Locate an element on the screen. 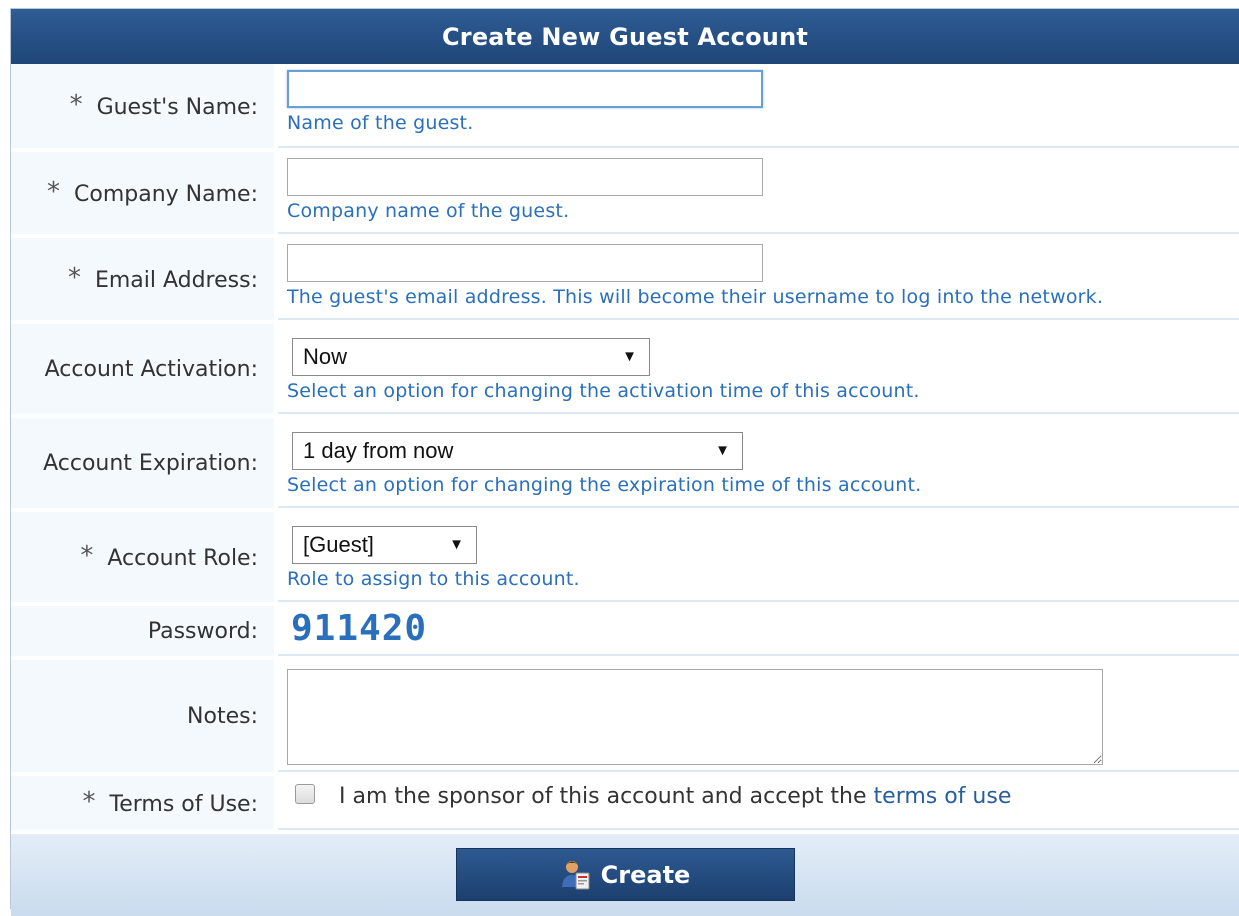  email-label-cell: * Email Address: is located at coordinates (144, 279).